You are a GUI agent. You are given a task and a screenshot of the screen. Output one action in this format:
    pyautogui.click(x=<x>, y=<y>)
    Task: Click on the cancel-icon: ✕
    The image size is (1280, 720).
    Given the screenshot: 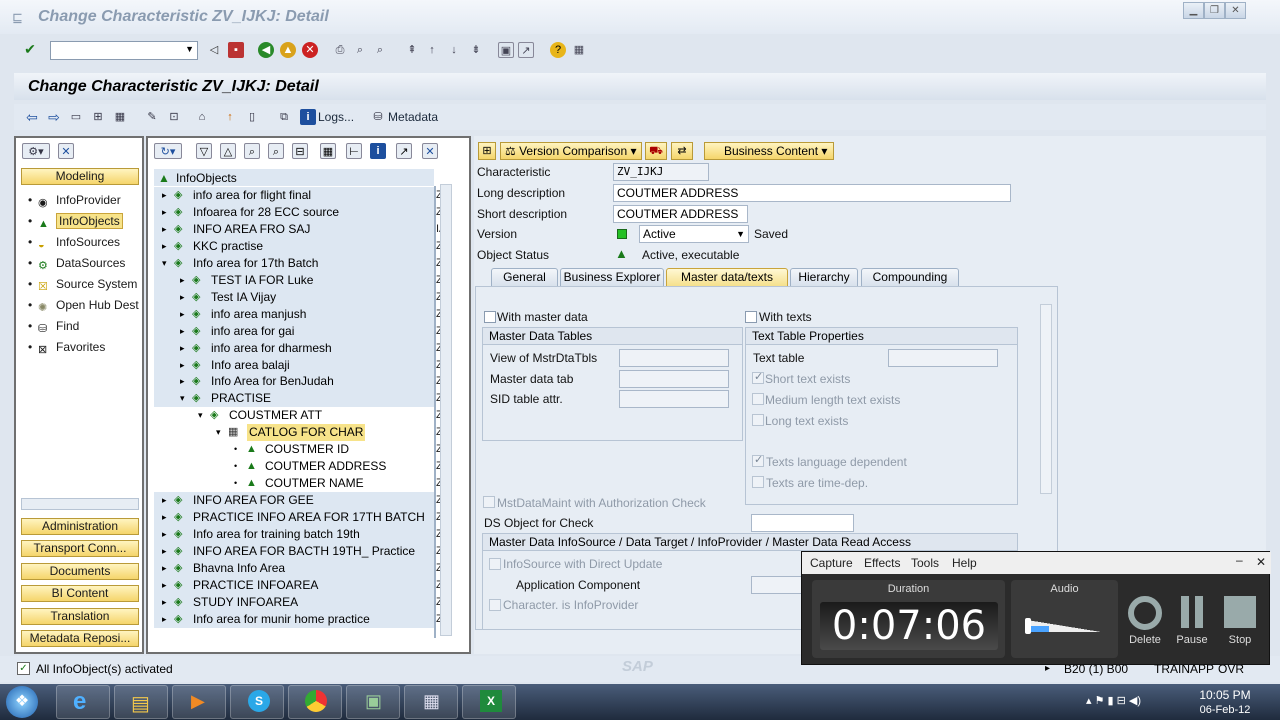 What is the action you would take?
    pyautogui.click(x=310, y=50)
    